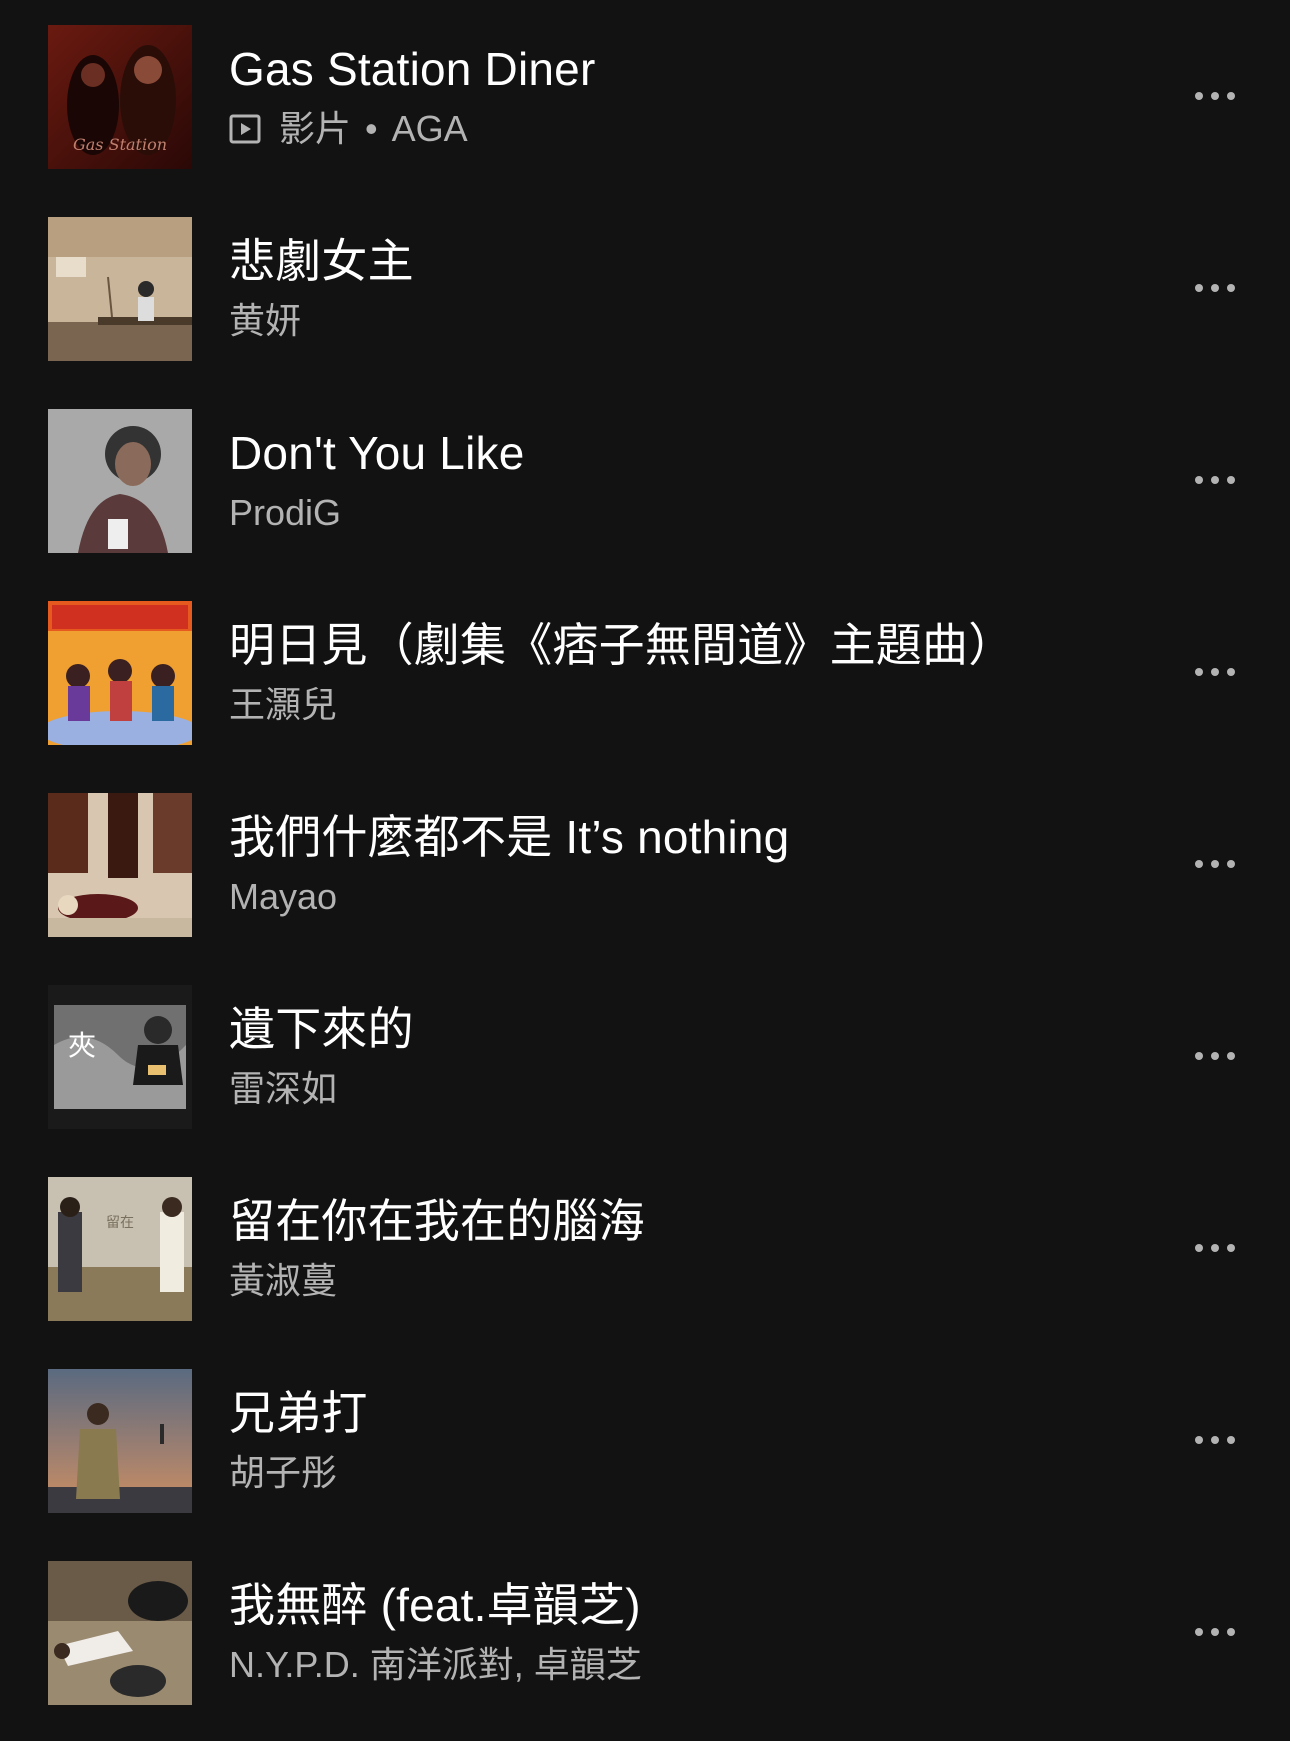 The height and width of the screenshot is (1741, 1290). I want to click on track-subtitle: Mayao, so click(283, 897).